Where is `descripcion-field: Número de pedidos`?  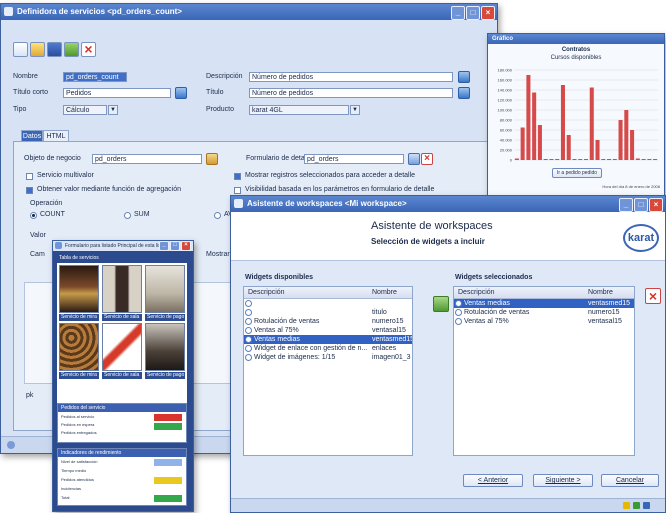
descripcion-field: Número de pedidos is located at coordinates (351, 77).